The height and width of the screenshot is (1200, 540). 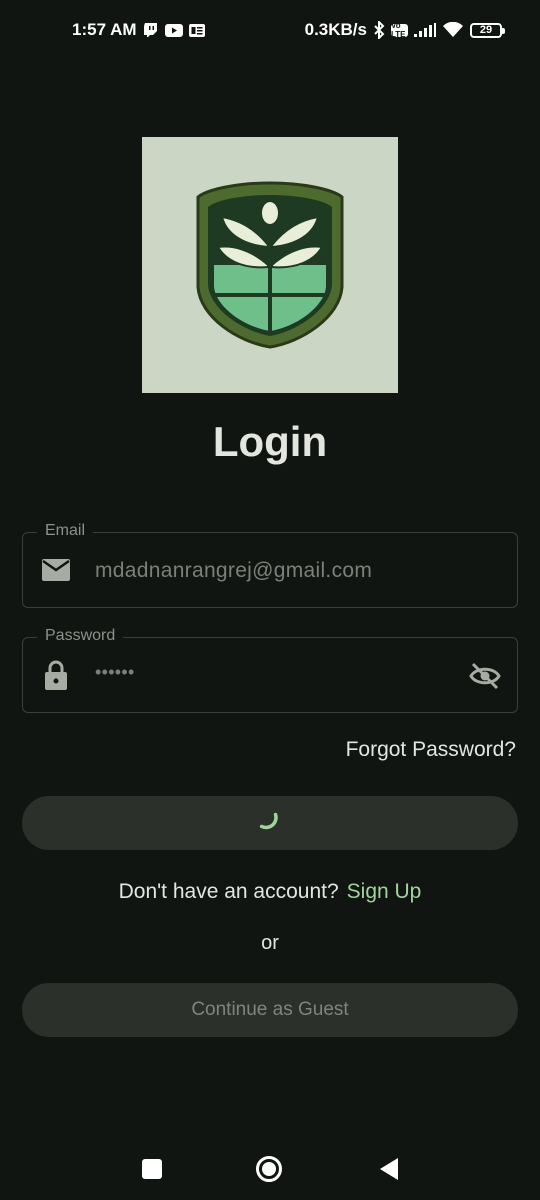 What do you see at coordinates (80, 636) in the screenshot?
I see `password-label: Password` at bounding box center [80, 636].